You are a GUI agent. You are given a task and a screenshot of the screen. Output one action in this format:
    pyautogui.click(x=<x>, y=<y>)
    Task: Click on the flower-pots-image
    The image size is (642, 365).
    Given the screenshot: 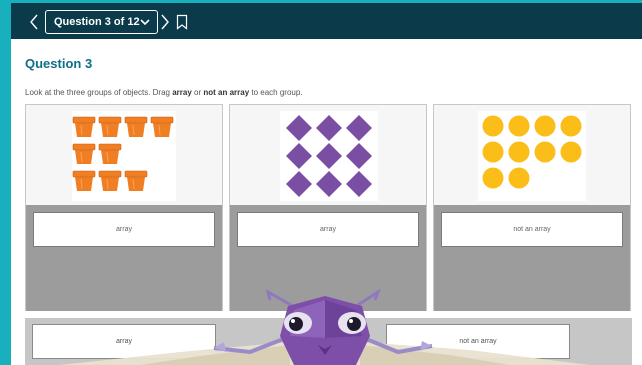 What is the action you would take?
    pyautogui.click(x=124, y=156)
    